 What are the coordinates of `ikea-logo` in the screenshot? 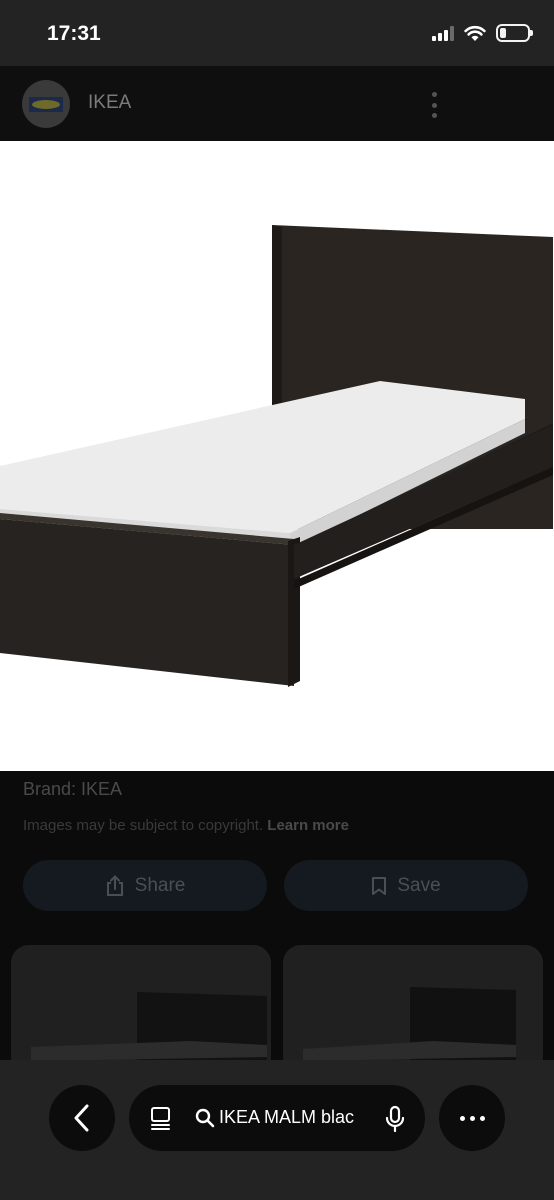 It's located at (46, 104).